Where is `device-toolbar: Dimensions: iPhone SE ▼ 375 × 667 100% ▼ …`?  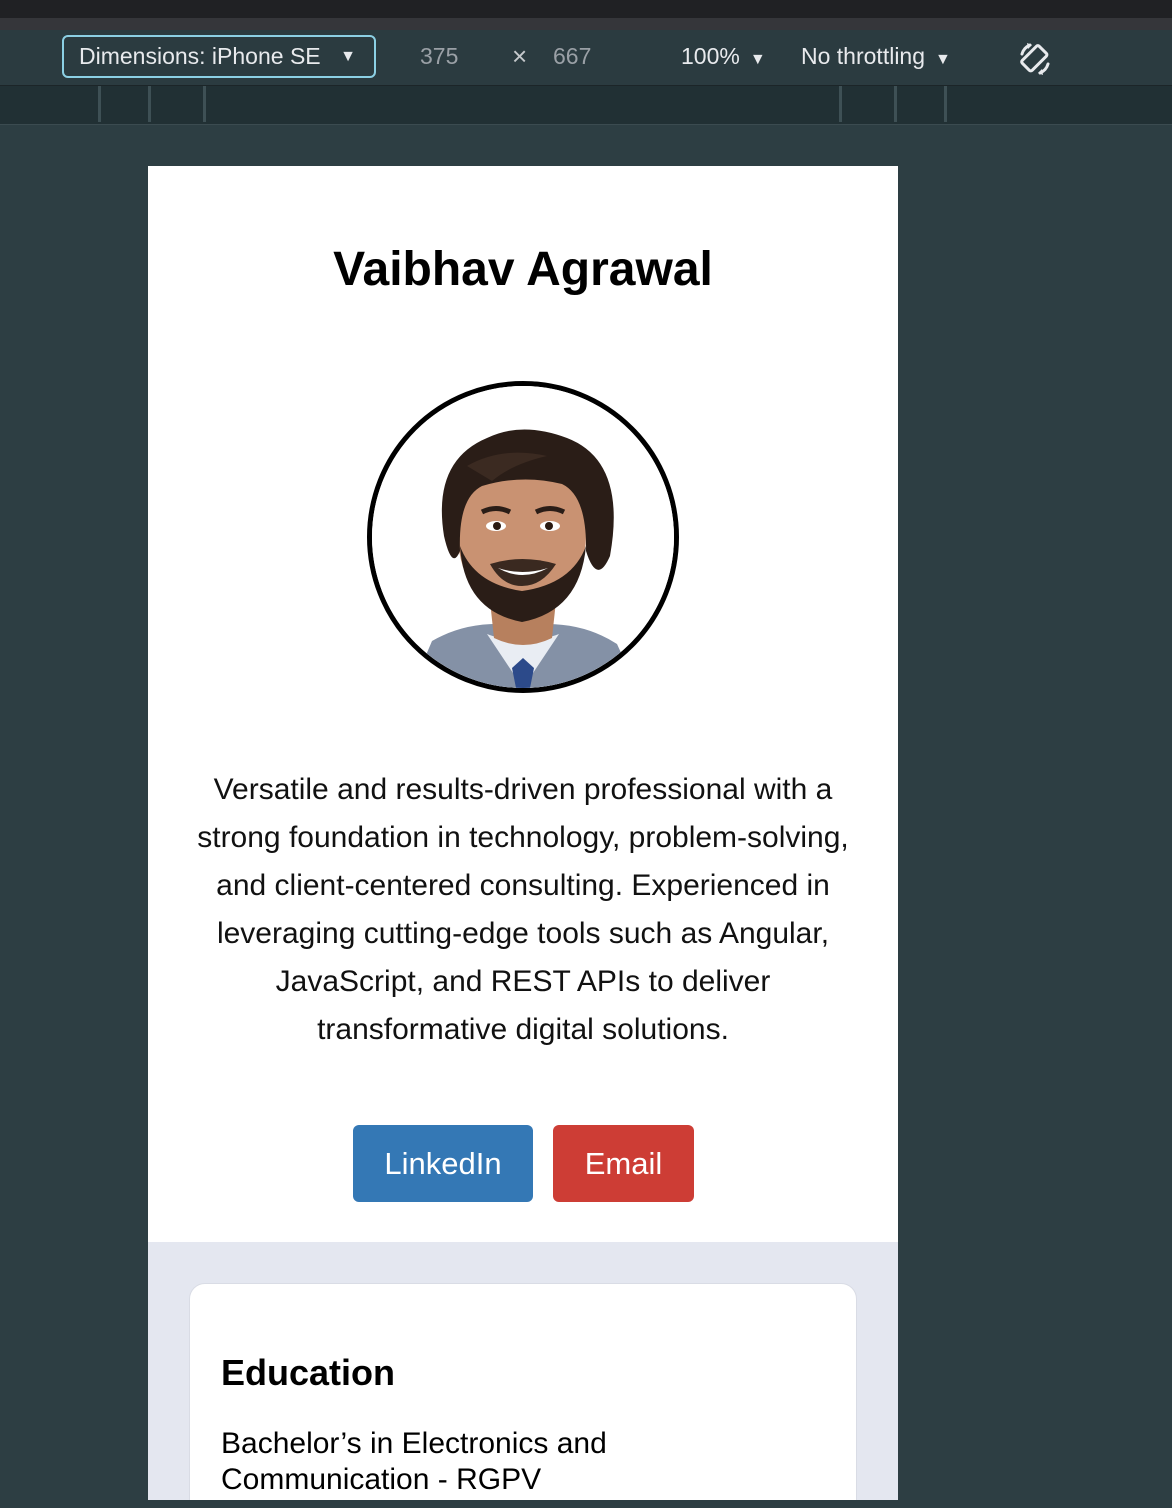
device-toolbar: Dimensions: iPhone SE ▼ 375 × 667 100% ▼ … is located at coordinates (586, 58).